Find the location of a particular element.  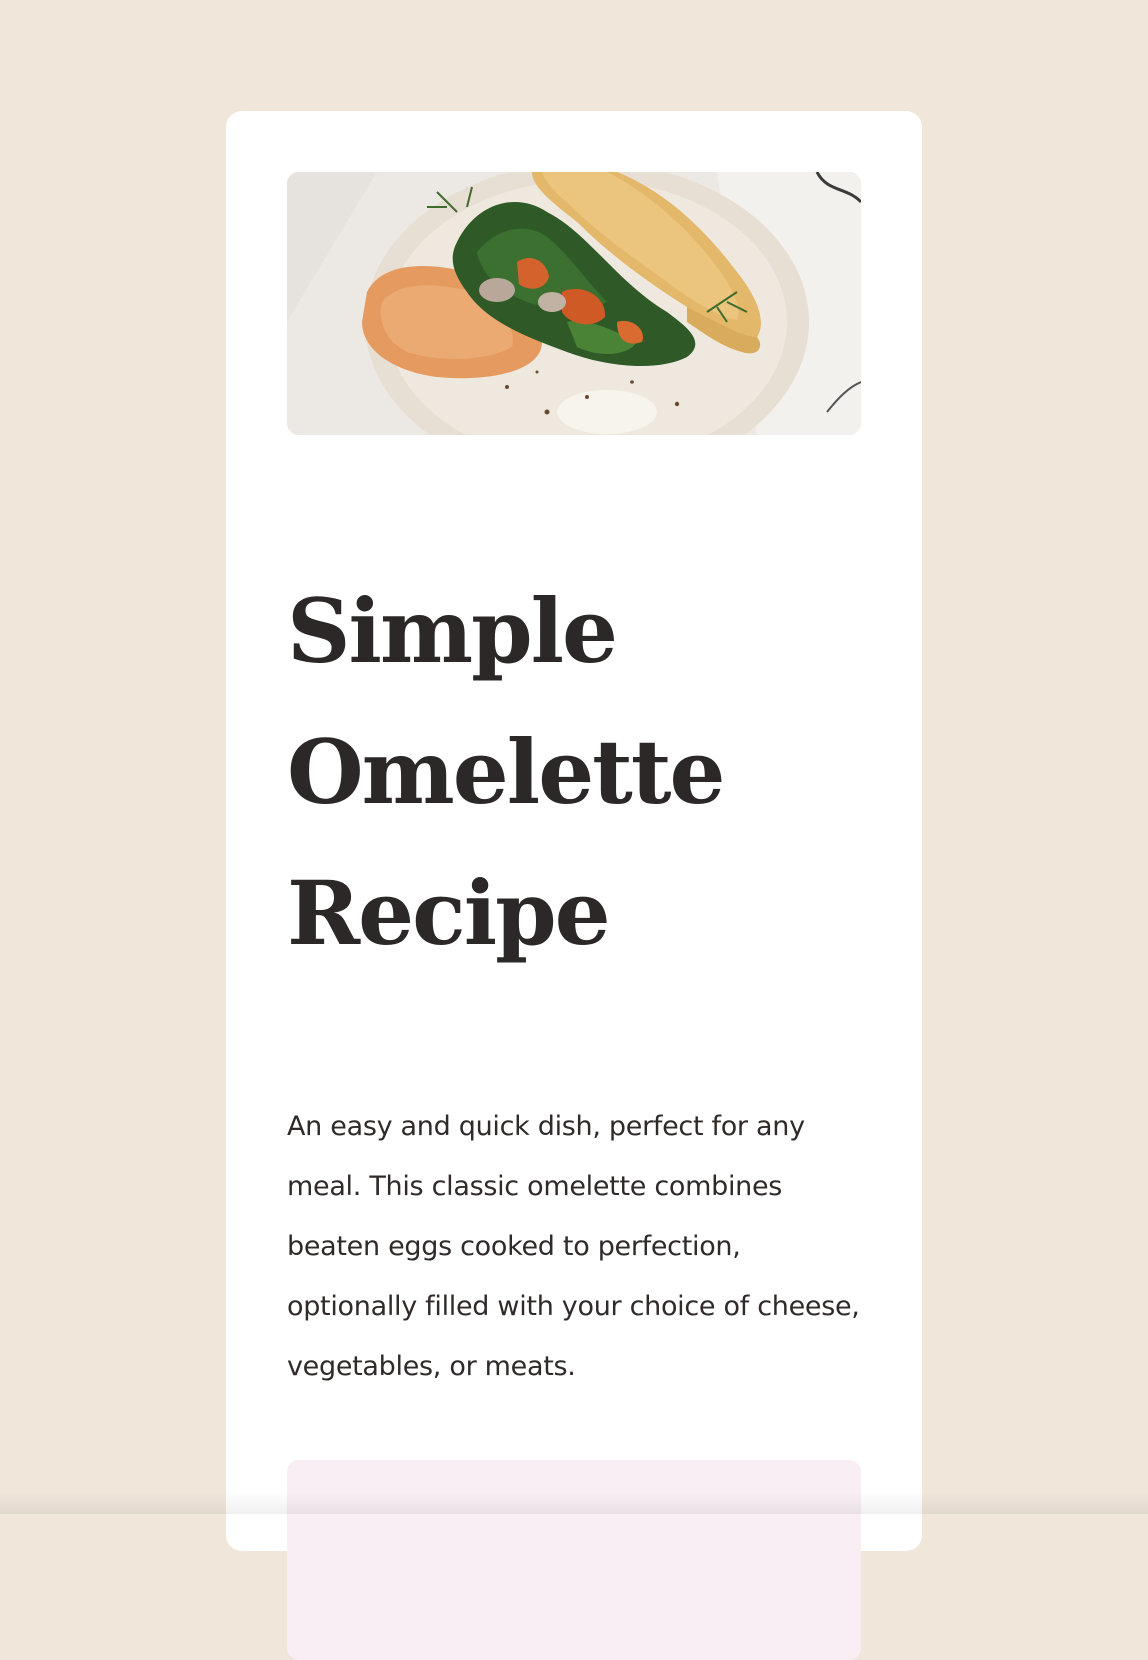

recipe-title-line-3: Recipe is located at coordinates (449, 913).